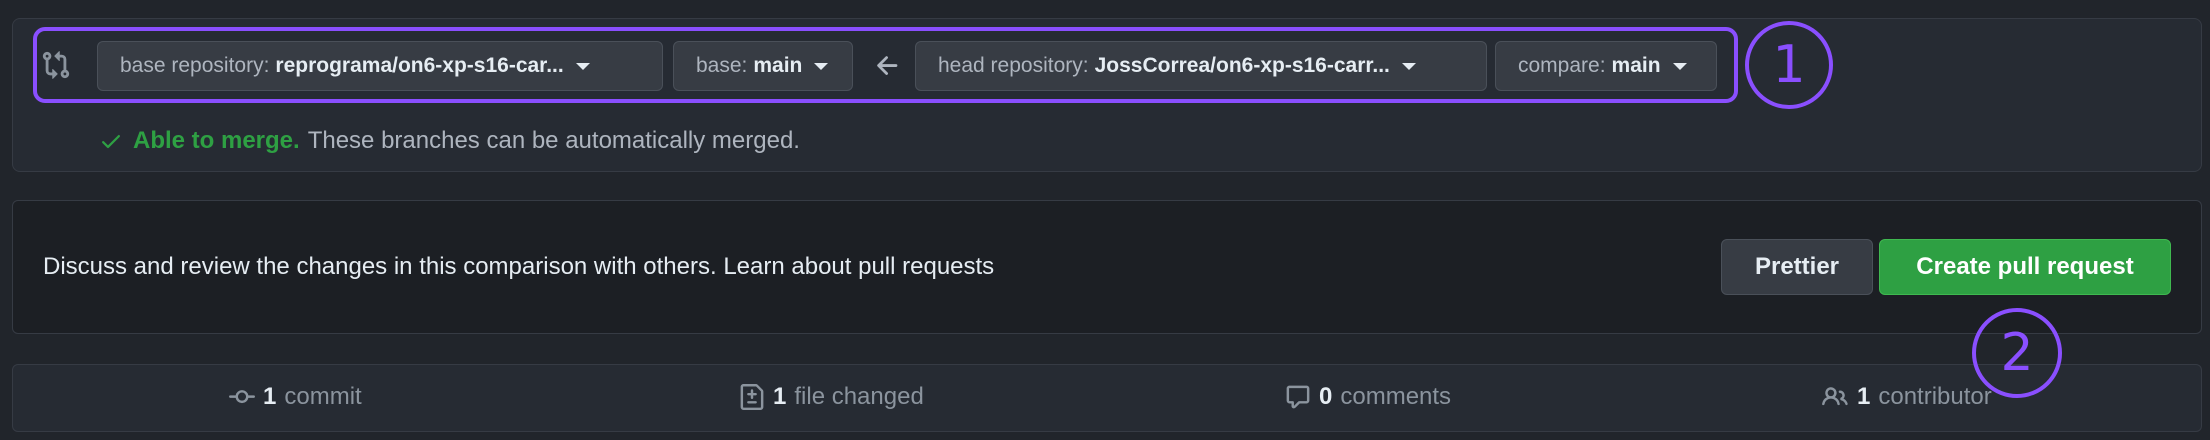  Describe the element at coordinates (1013, 65) in the screenshot. I see `head-repository-label: head repository:` at that location.